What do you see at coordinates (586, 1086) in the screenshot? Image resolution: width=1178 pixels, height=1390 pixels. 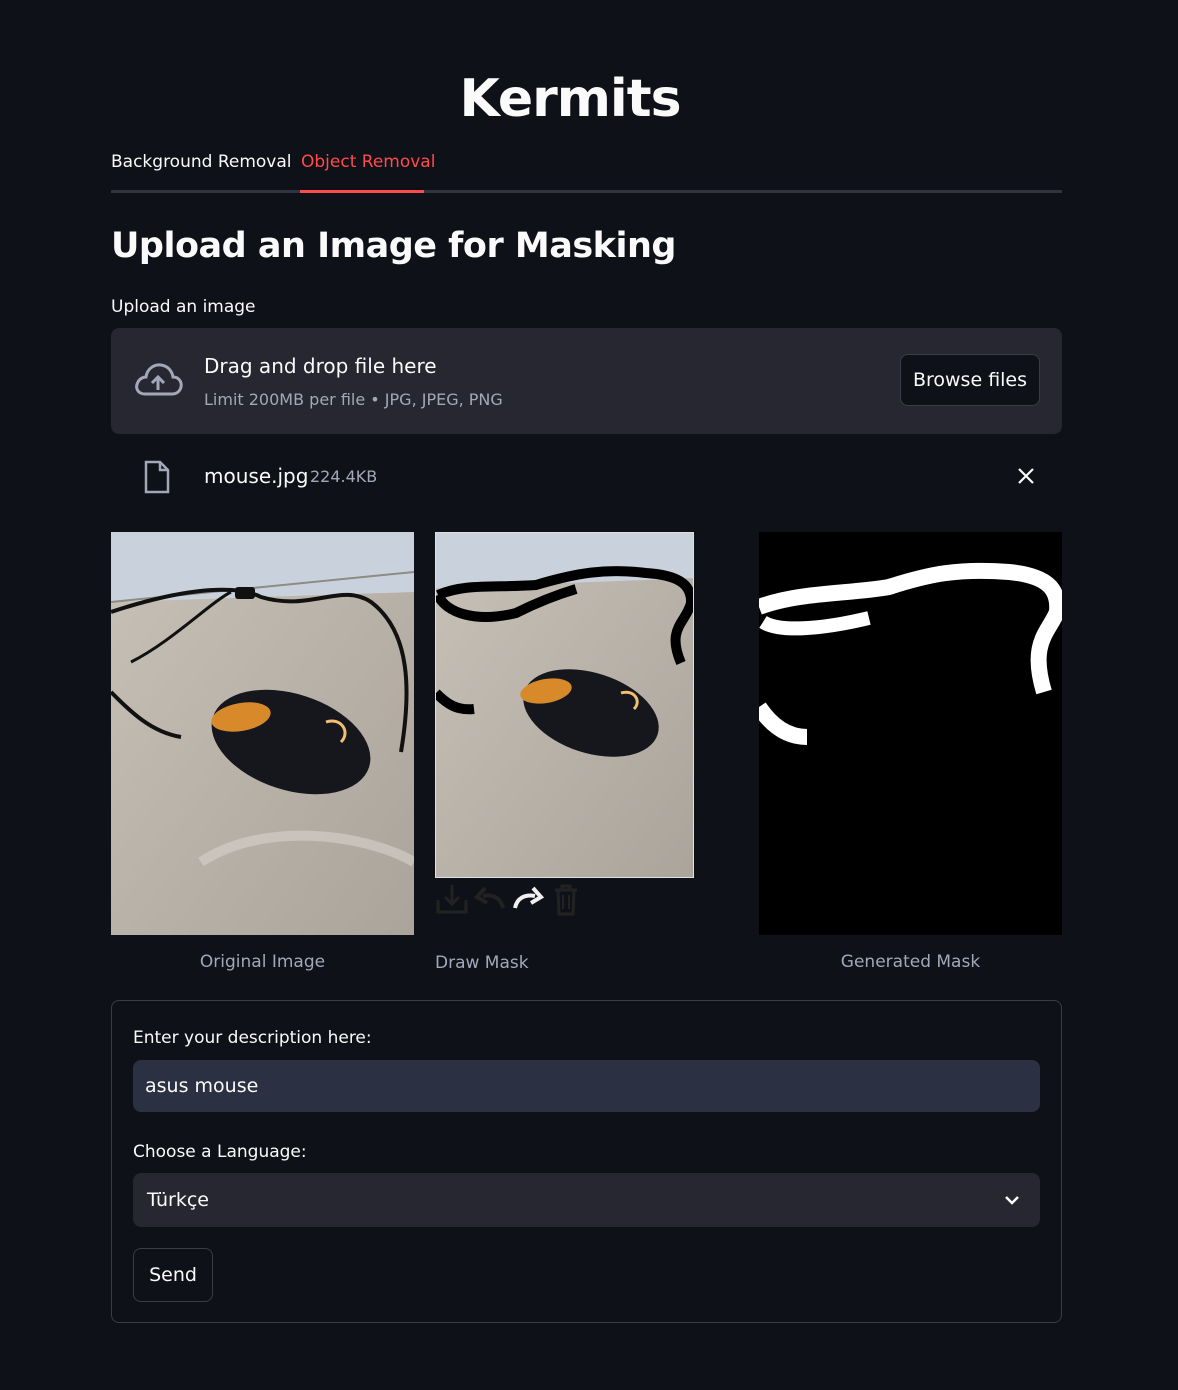 I see `description-input` at bounding box center [586, 1086].